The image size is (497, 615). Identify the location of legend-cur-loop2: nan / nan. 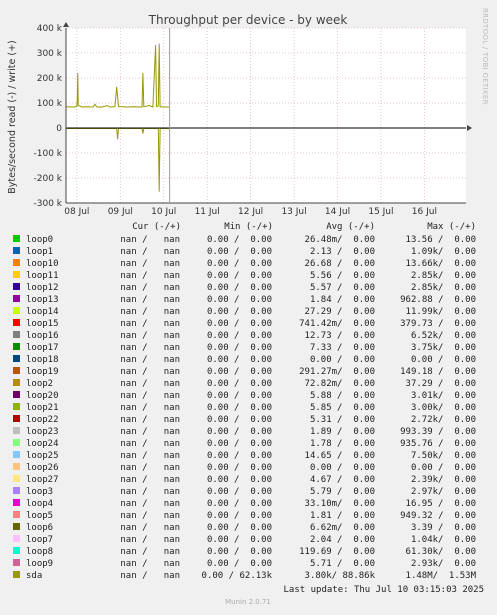
(150, 384).